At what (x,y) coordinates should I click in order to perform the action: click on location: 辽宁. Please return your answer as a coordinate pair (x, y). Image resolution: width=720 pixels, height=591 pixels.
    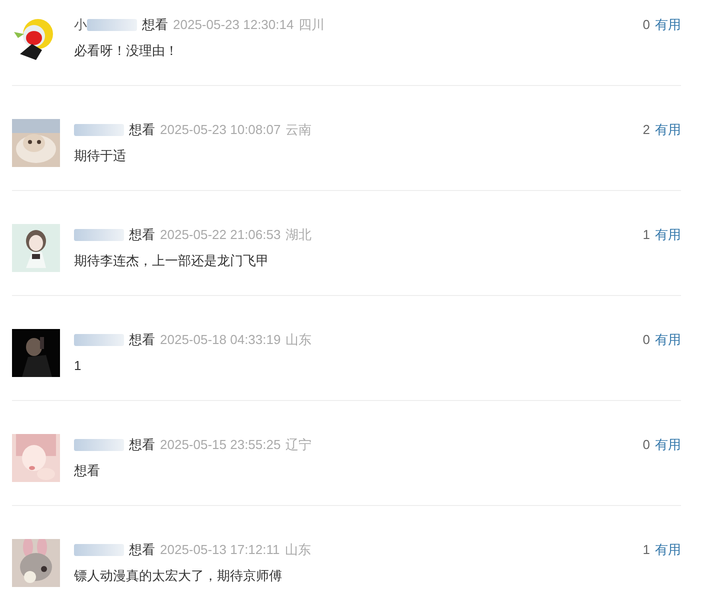
    Looking at the image, I should click on (299, 445).